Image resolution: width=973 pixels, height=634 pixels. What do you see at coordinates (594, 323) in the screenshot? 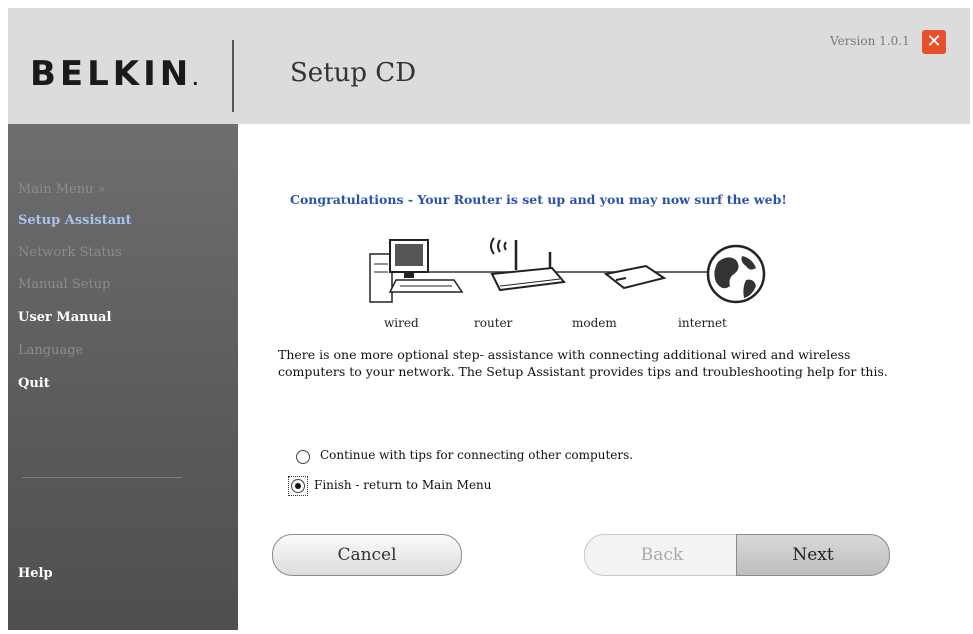
I see `diagram-label-modem: modem` at bounding box center [594, 323].